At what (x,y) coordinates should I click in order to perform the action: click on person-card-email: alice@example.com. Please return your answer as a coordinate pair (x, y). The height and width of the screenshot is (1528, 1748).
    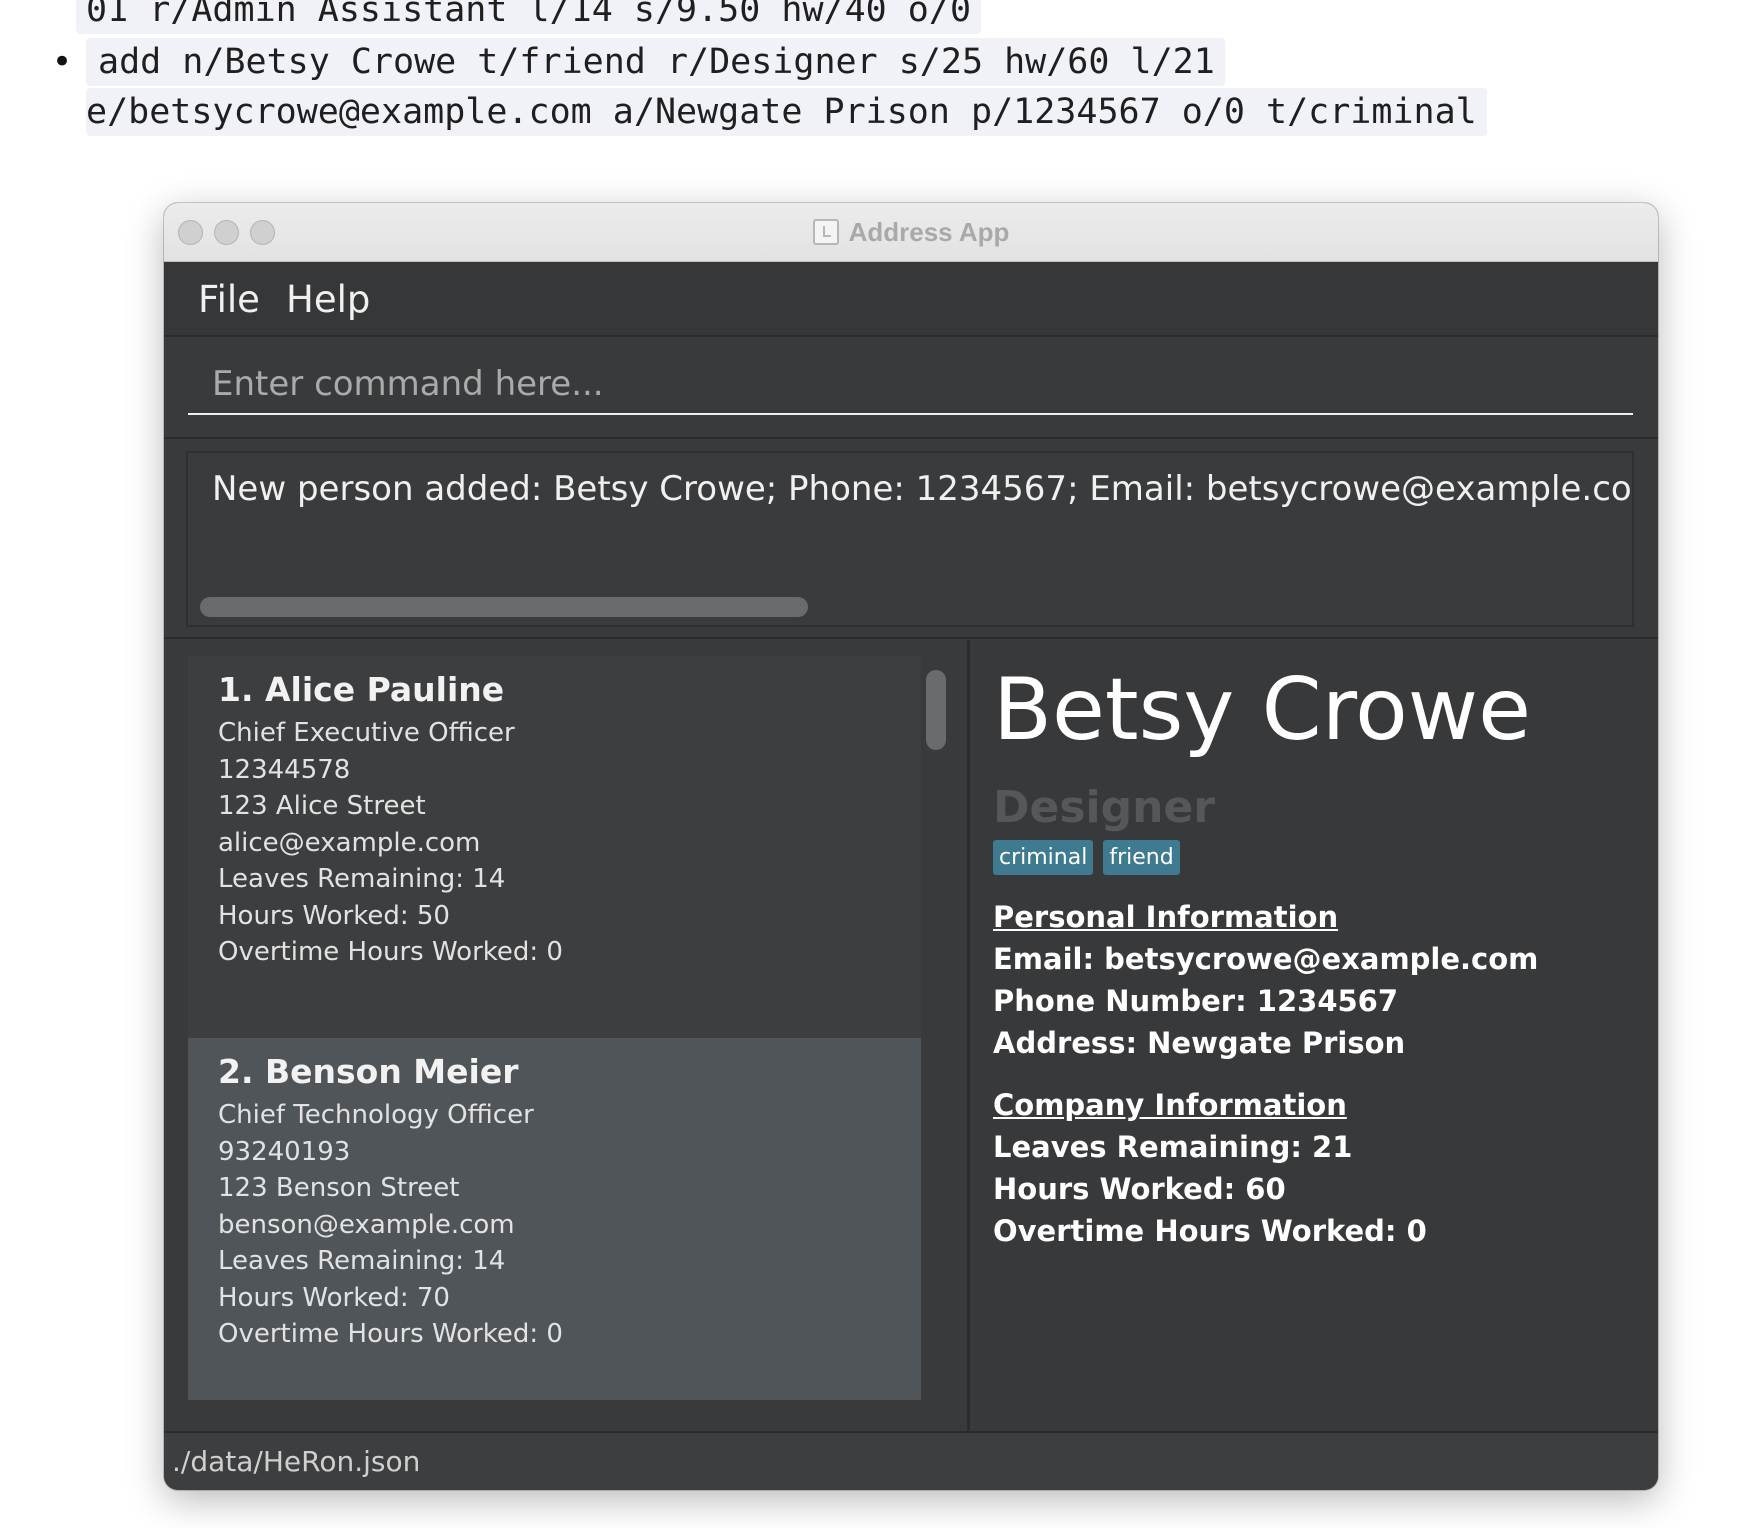
    Looking at the image, I should click on (349, 842).